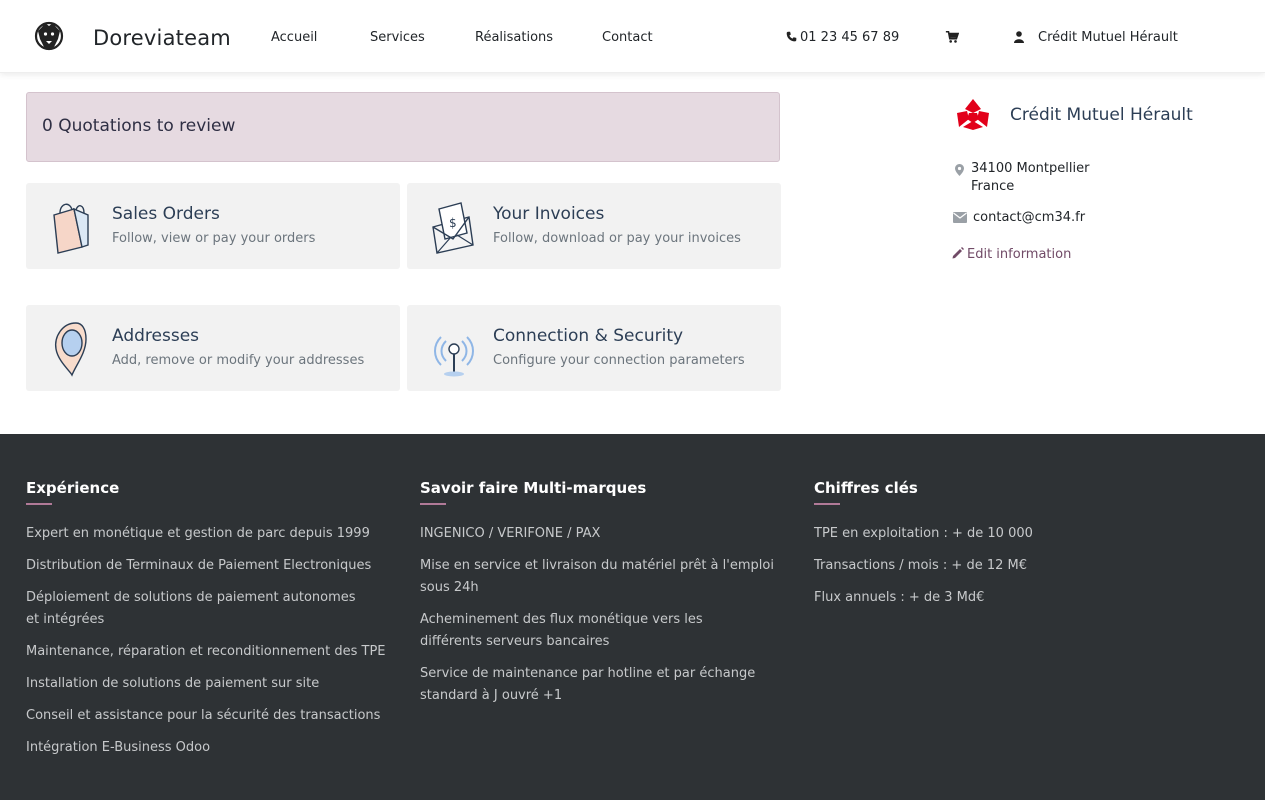 This screenshot has width=1265, height=800. Describe the element at coordinates (958, 253) in the screenshot. I see `pencil-icon` at that location.